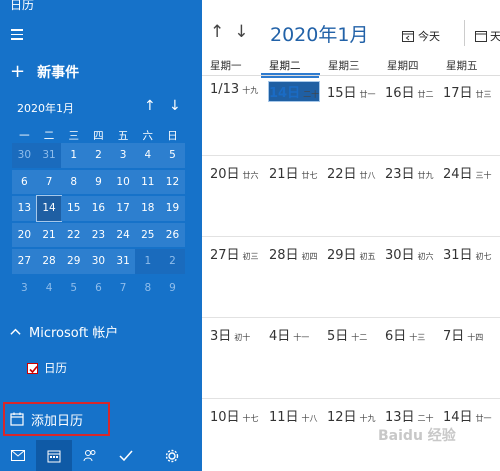 This screenshot has width=500, height=471. I want to click on day-cell-today: 14日 二十, so click(294, 91).